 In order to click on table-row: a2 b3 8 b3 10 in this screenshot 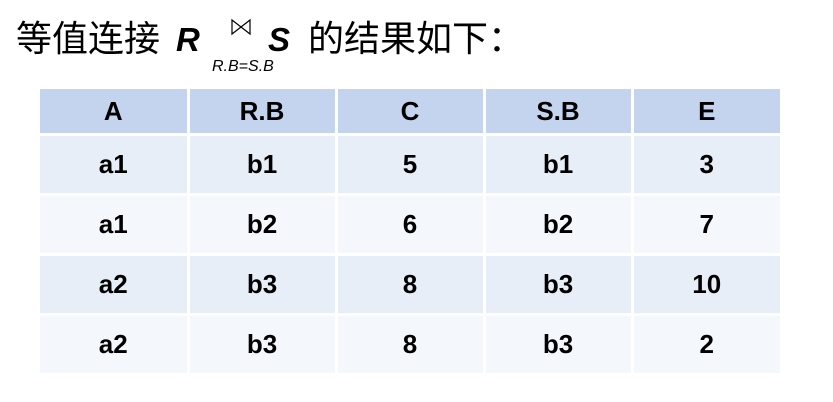, I will do `click(410, 285)`.